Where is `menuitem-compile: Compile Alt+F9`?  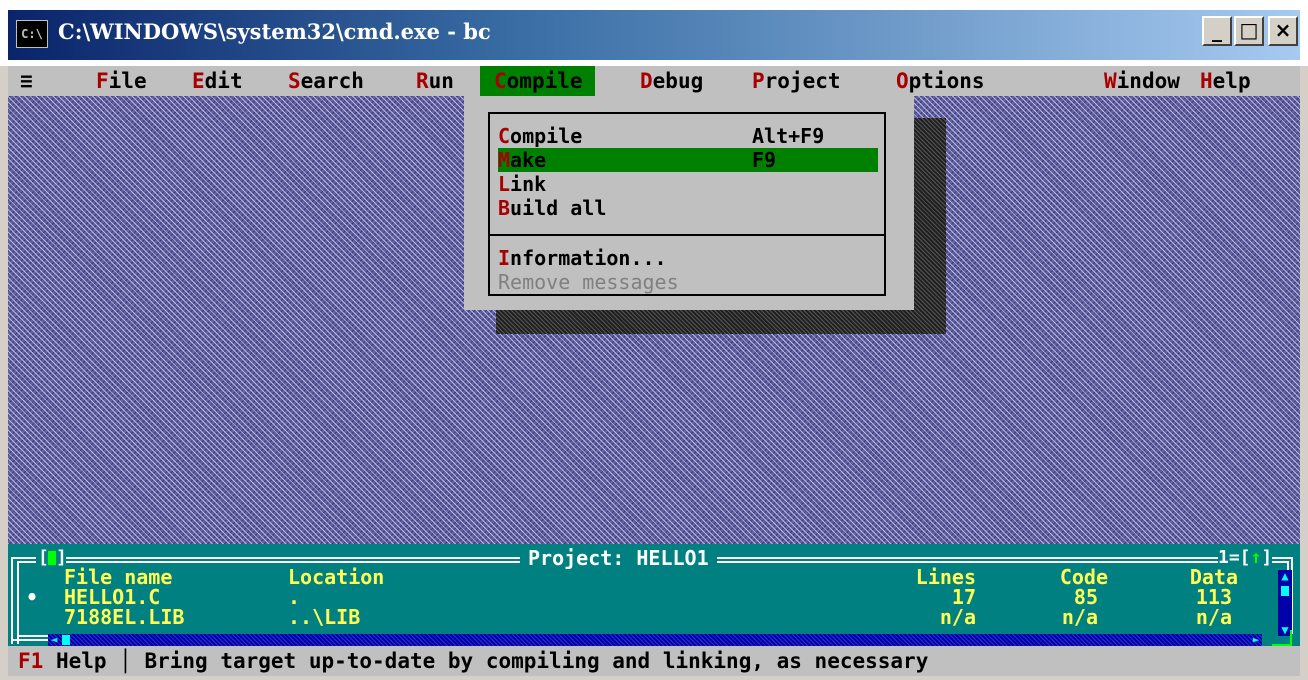
menuitem-compile: Compile Alt+F9 is located at coordinates (688, 136).